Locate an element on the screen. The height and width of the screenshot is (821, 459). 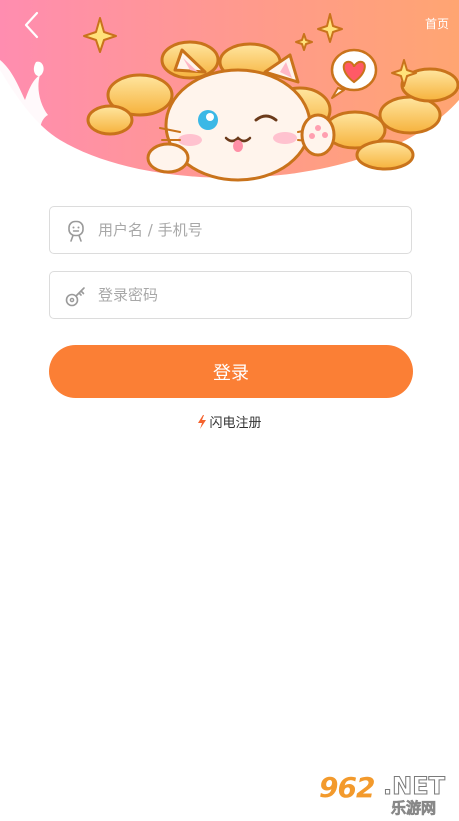
username-input is located at coordinates (248, 230).